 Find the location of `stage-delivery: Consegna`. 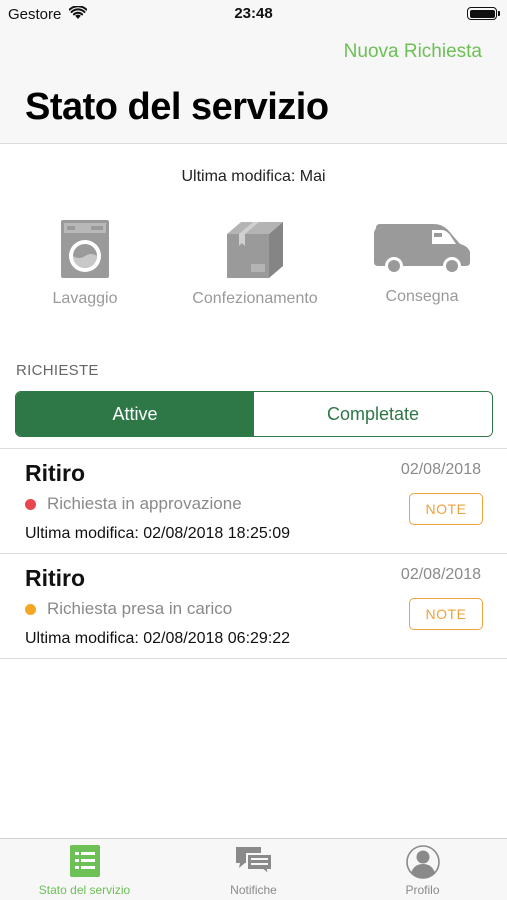

stage-delivery: Consegna is located at coordinates (422, 263).